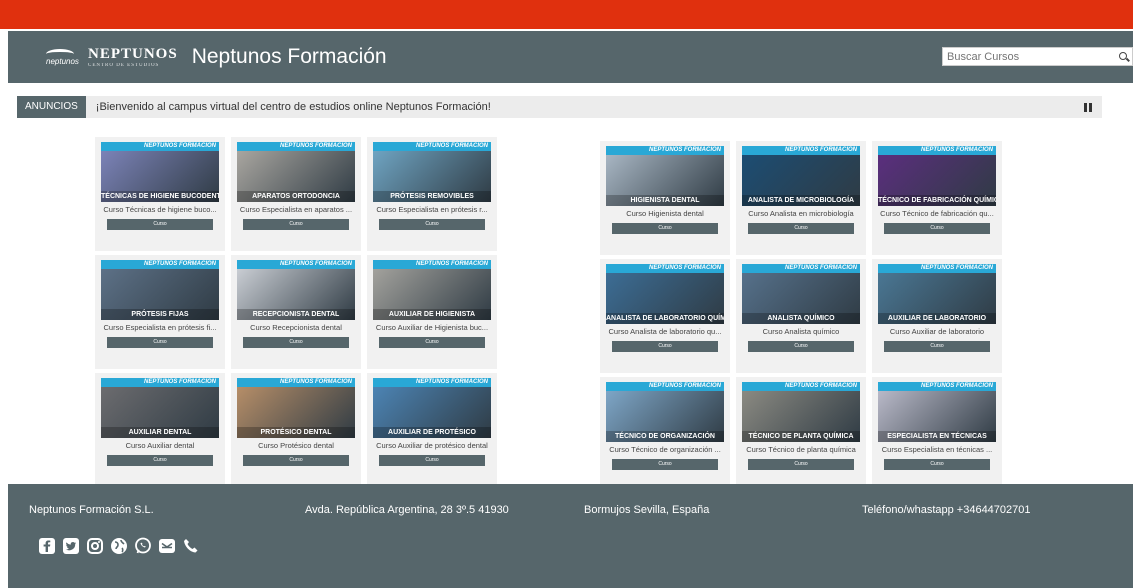  I want to click on footer-phone: Teléfono/whastapp +34644702701, so click(946, 510).